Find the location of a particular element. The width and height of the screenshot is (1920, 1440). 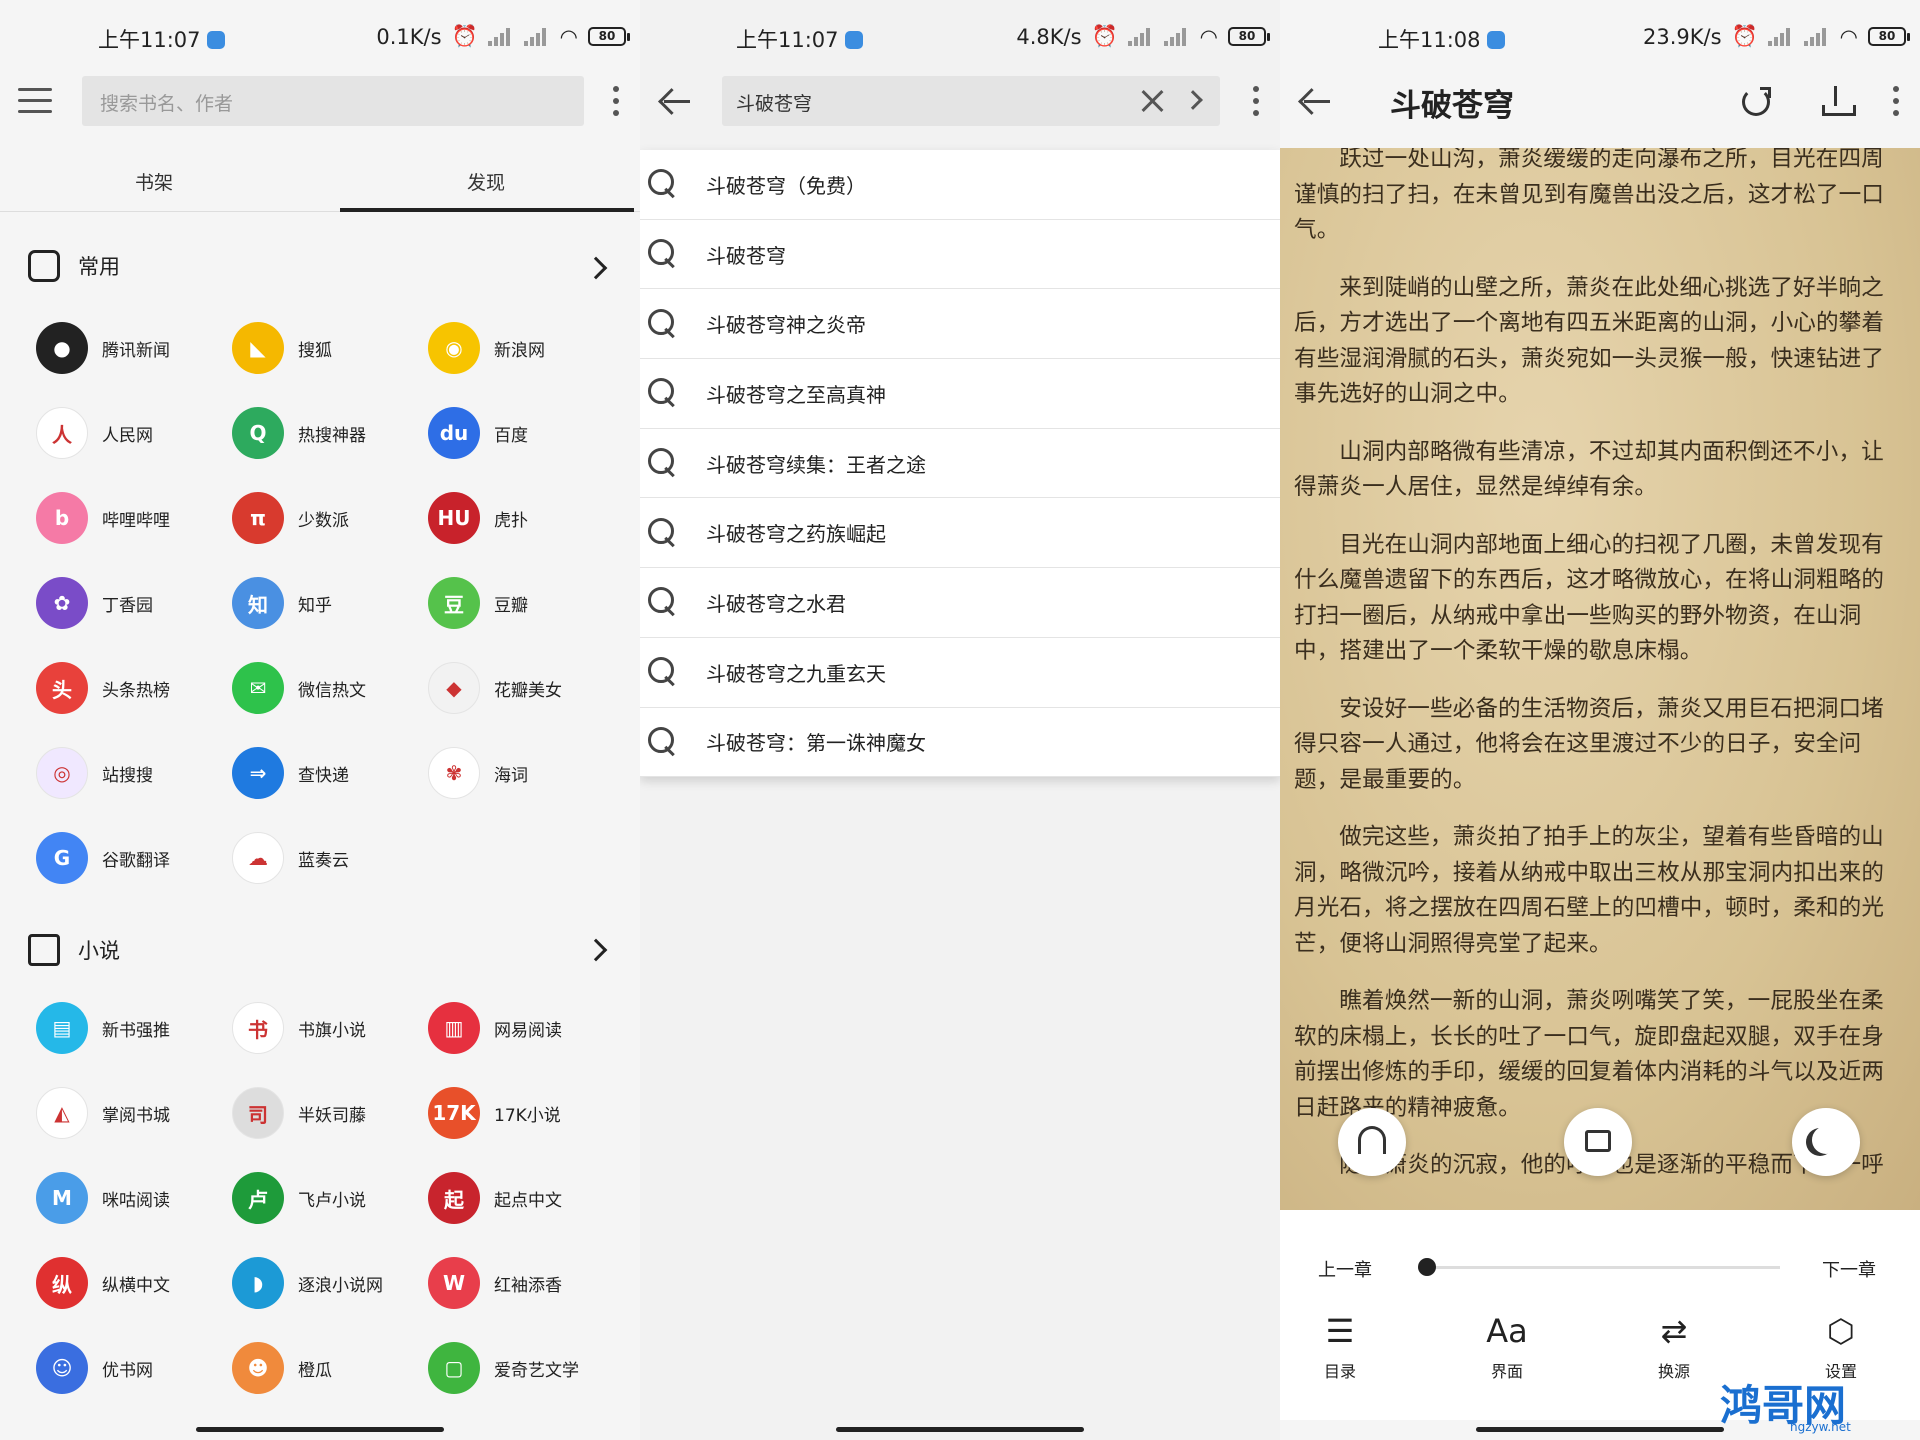

source-logo-icon: HU is located at coordinates (454, 518).